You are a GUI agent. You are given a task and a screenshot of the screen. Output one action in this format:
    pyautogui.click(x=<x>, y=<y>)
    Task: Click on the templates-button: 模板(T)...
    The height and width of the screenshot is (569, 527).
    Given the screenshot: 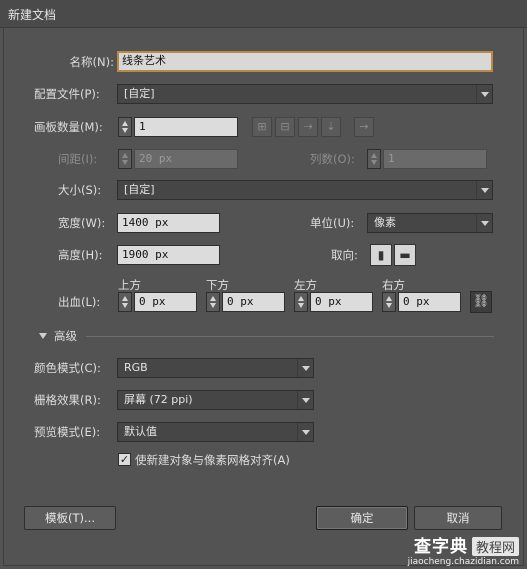 What is the action you would take?
    pyautogui.click(x=70, y=518)
    